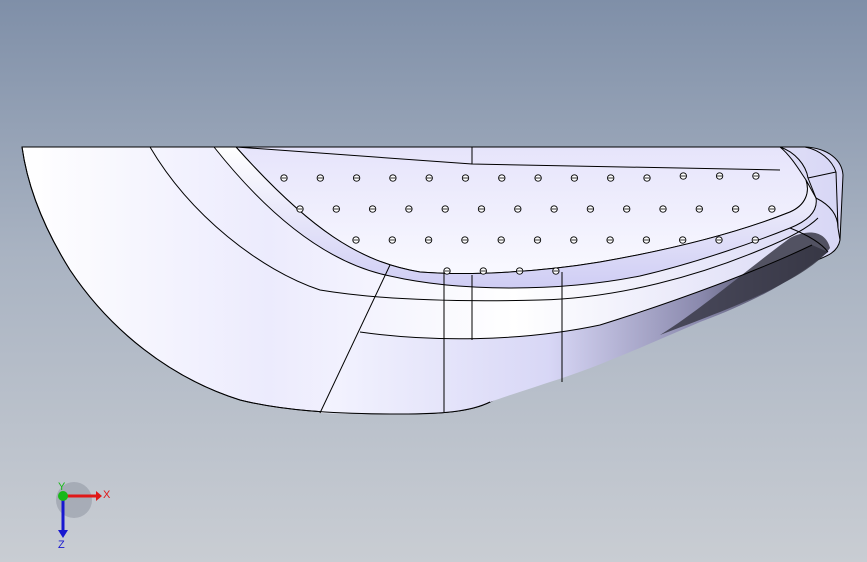 This screenshot has height=562, width=867. Describe the element at coordinates (63, 534) in the screenshot. I see `triad-z-arrow` at that location.